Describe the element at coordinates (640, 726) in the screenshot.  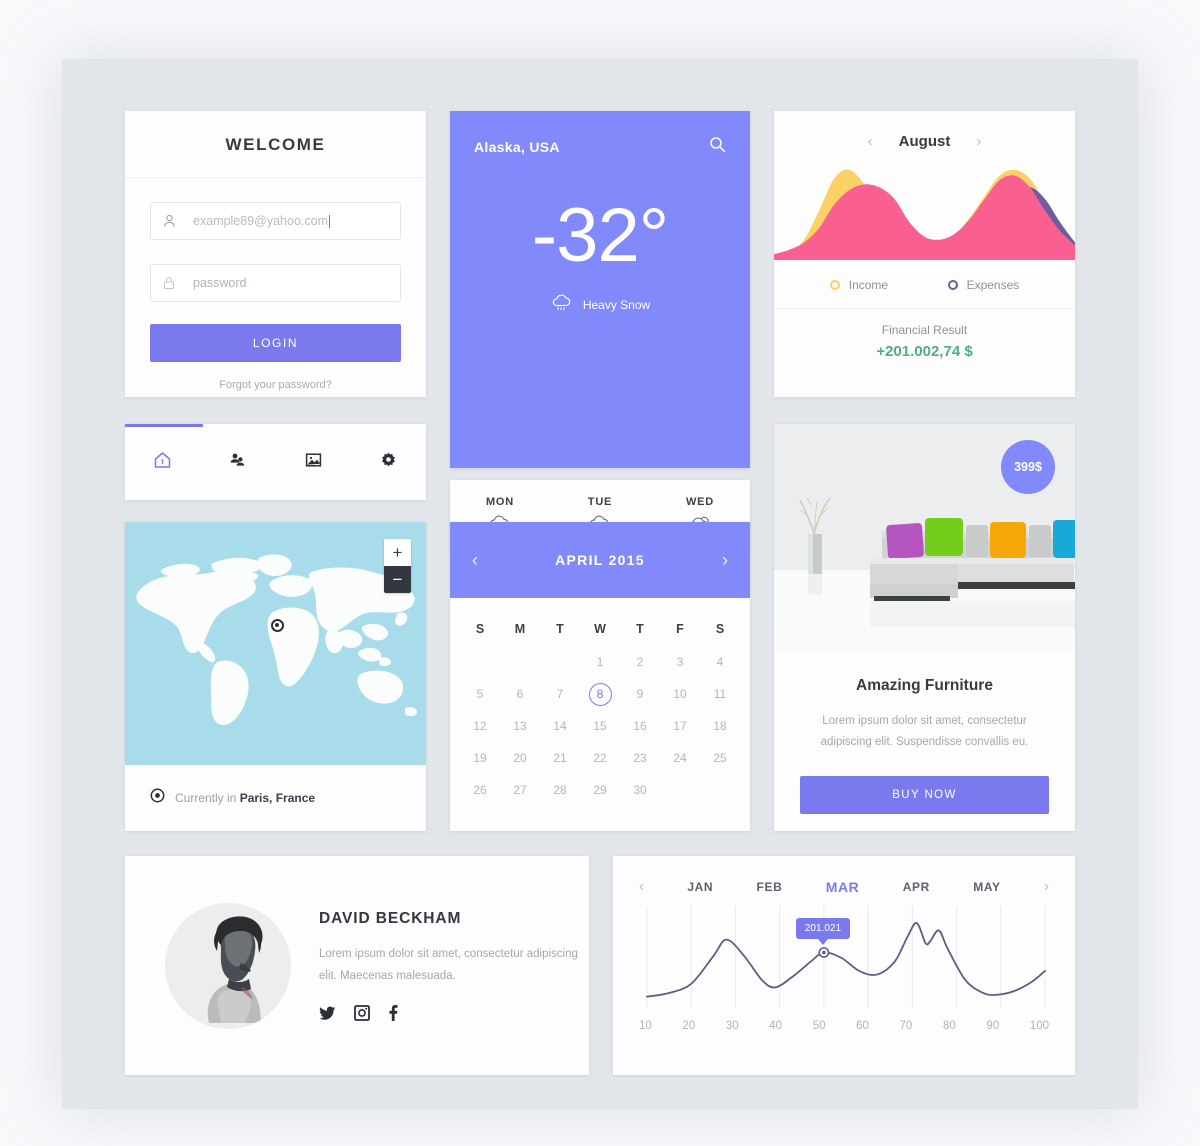
I see `calendar-day: 16` at that location.